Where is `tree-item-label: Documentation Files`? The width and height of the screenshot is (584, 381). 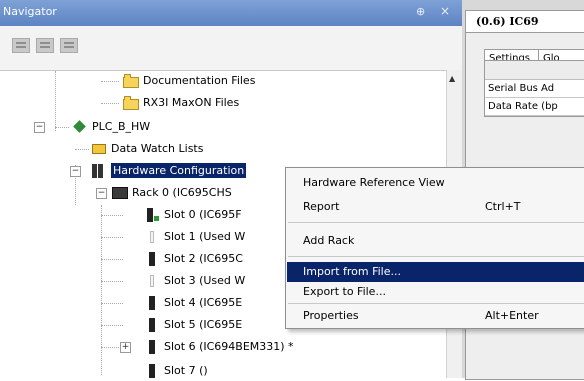
tree-item-label: Documentation Files is located at coordinates (199, 80).